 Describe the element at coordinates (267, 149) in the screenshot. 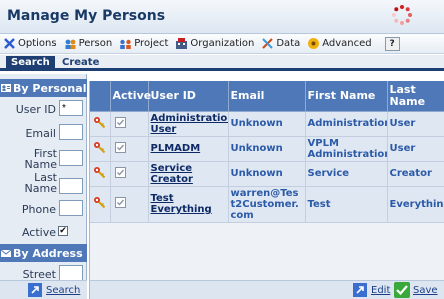

I see `table-row: PLMADM Unknown VPLM Administration User` at that location.